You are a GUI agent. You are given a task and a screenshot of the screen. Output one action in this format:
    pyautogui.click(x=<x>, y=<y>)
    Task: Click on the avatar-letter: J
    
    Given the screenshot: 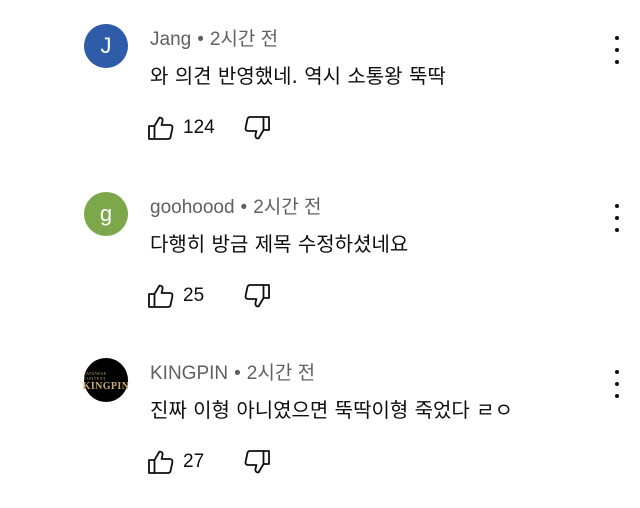 What is the action you would take?
    pyautogui.click(x=106, y=45)
    